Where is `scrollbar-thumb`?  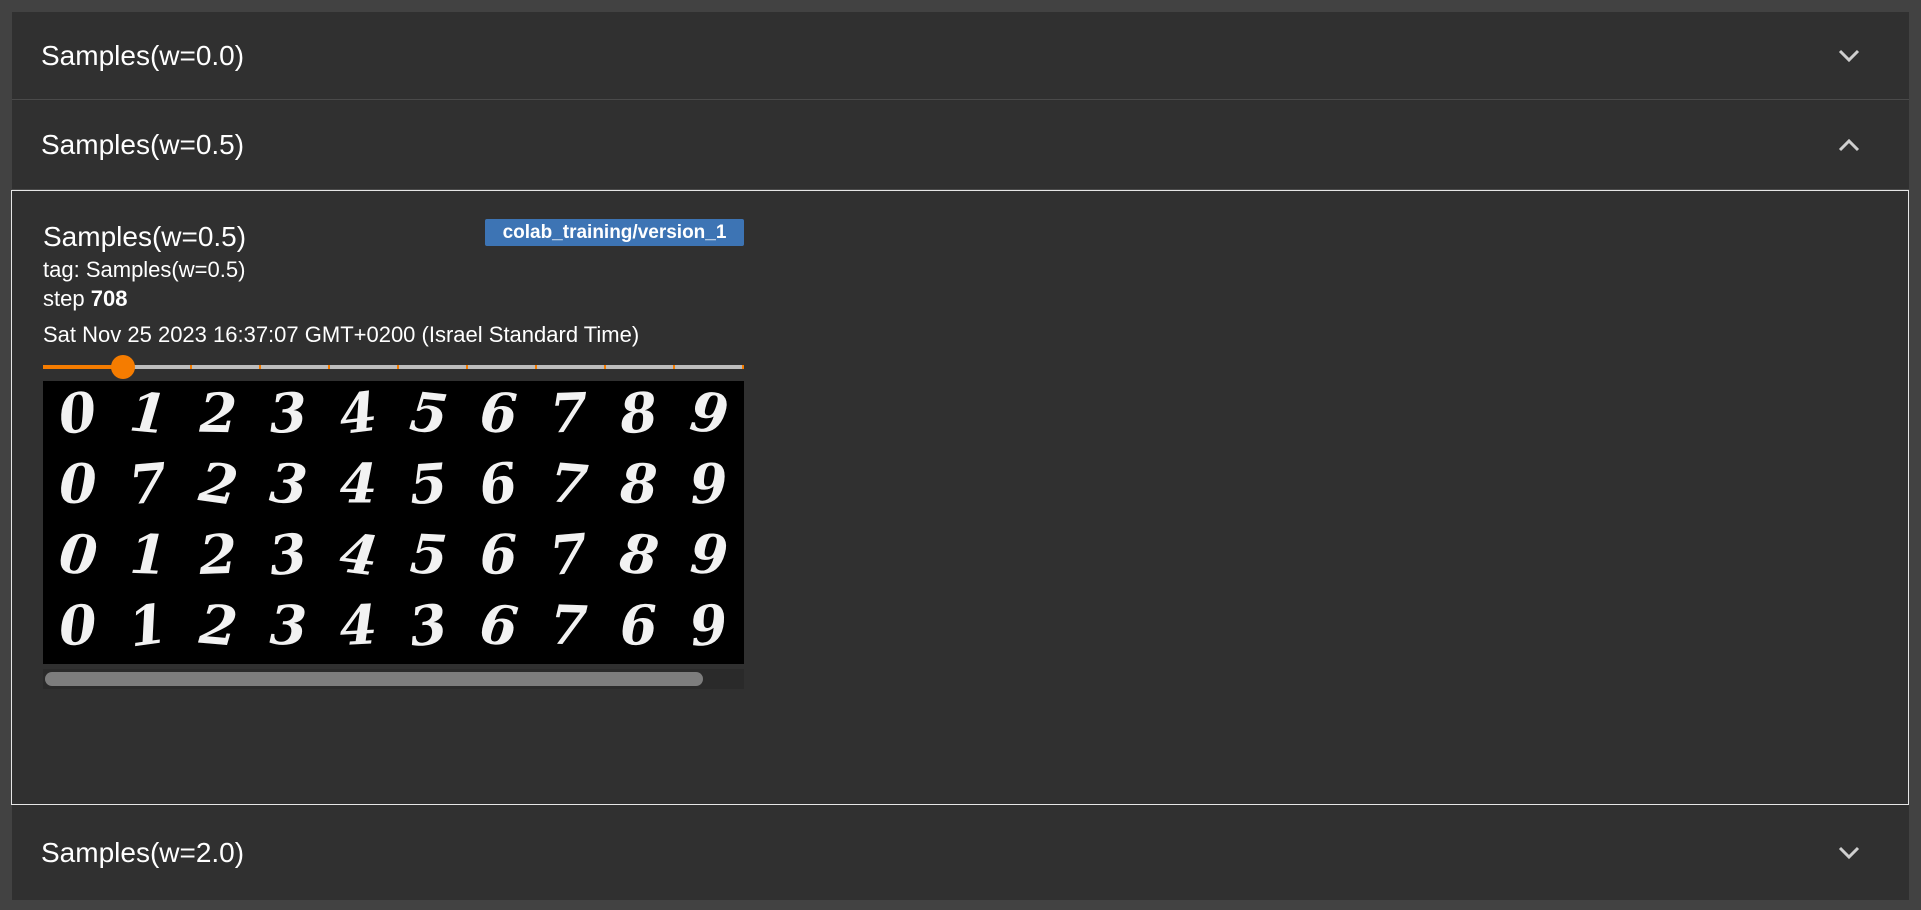 scrollbar-thumb is located at coordinates (374, 679).